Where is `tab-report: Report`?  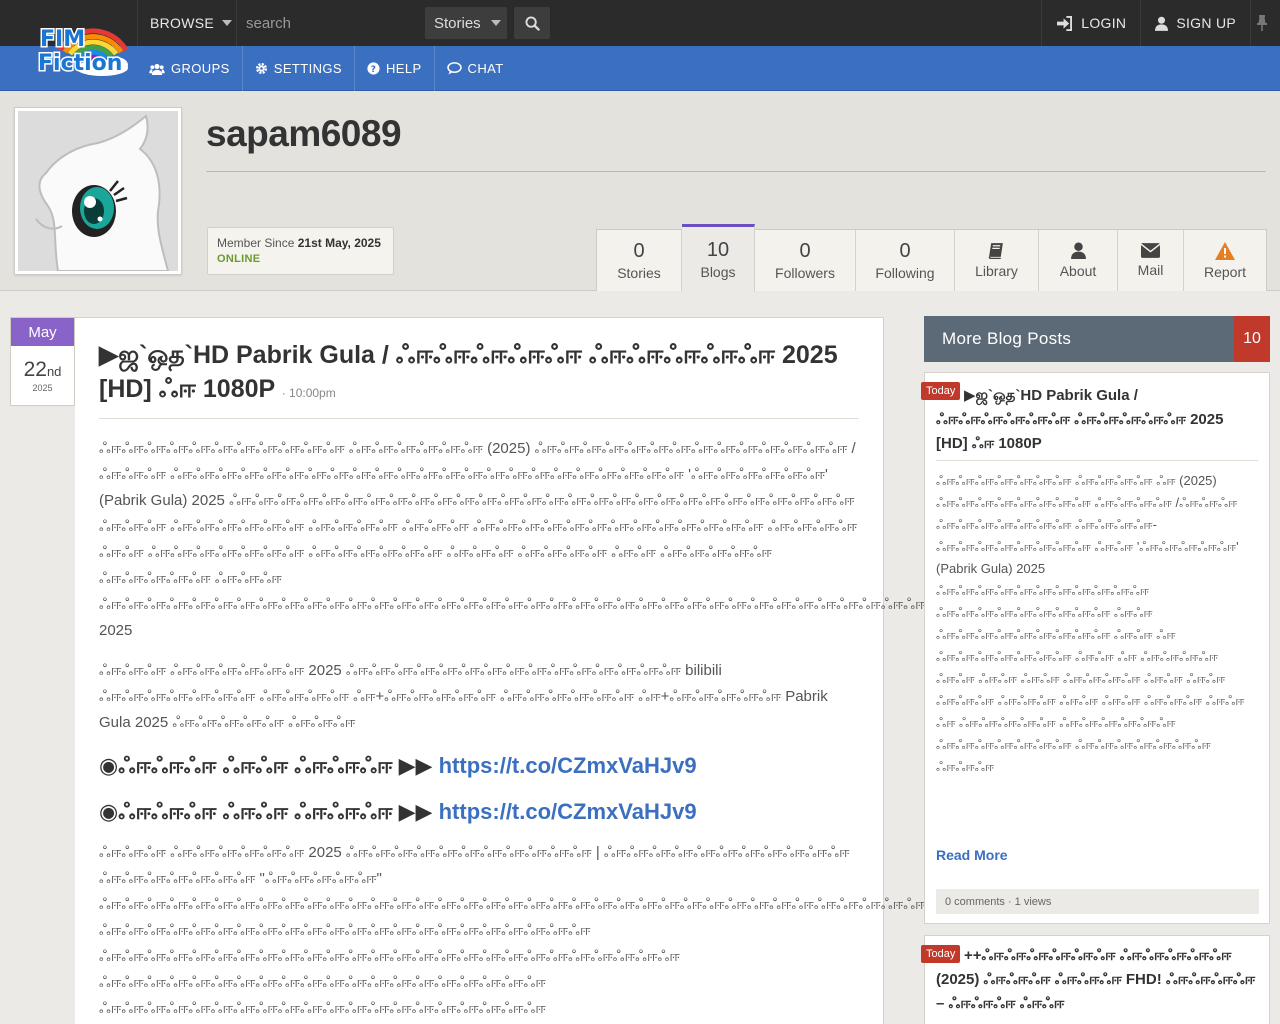
tab-report: Report is located at coordinates (1225, 260).